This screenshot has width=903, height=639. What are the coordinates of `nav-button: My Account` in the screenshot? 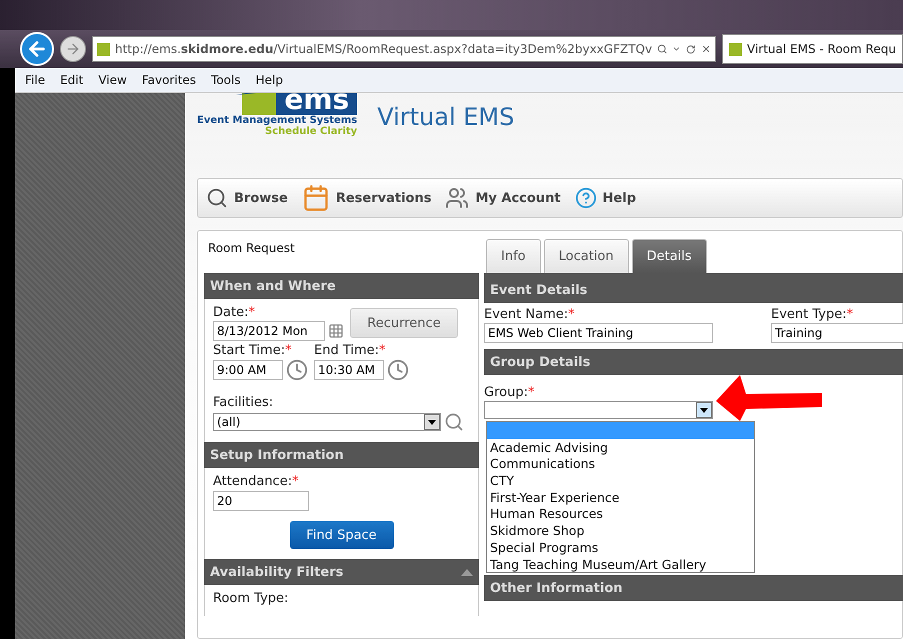 It's located at (503, 198).